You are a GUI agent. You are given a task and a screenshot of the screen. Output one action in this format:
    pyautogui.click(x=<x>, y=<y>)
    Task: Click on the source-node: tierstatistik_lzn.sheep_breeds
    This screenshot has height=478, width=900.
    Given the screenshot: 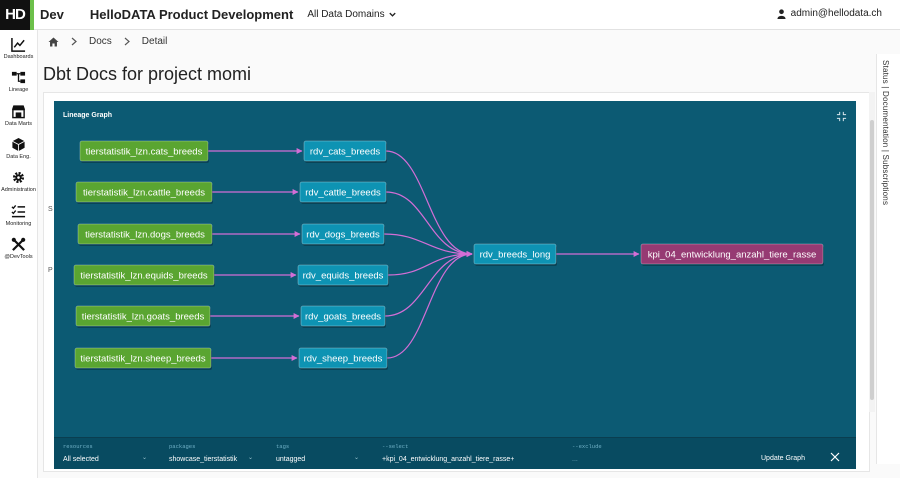 What is the action you would take?
    pyautogui.click(x=143, y=358)
    